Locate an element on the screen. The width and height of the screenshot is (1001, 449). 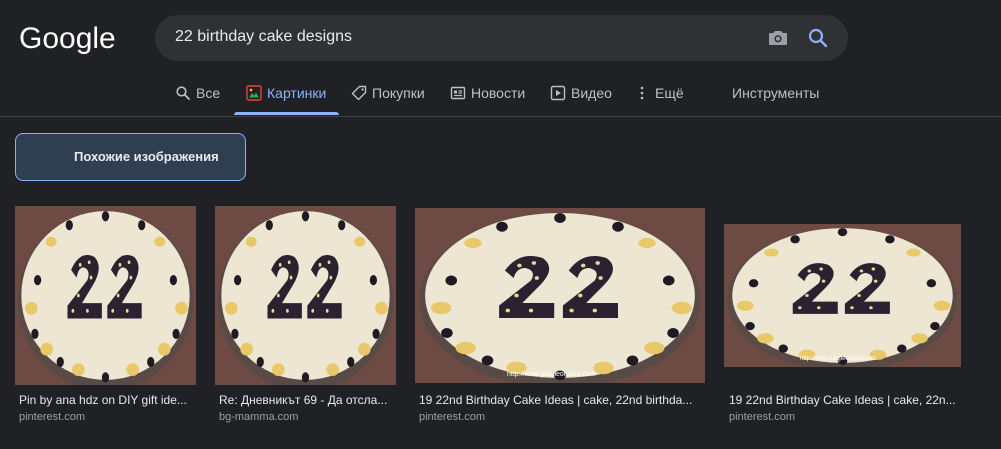
logo-text: Google is located at coordinates (67, 38).